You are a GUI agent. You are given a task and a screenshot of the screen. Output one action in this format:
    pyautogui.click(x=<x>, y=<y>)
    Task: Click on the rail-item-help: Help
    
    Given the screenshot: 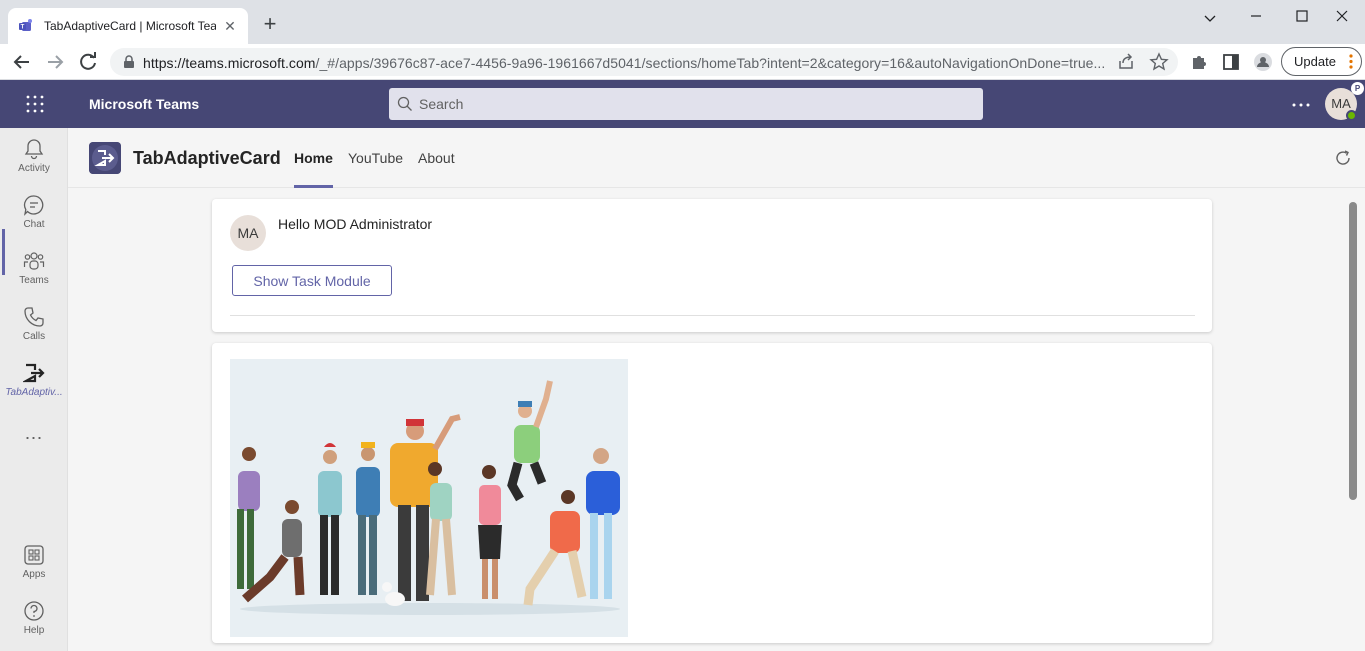 What is the action you would take?
    pyautogui.click(x=34, y=625)
    